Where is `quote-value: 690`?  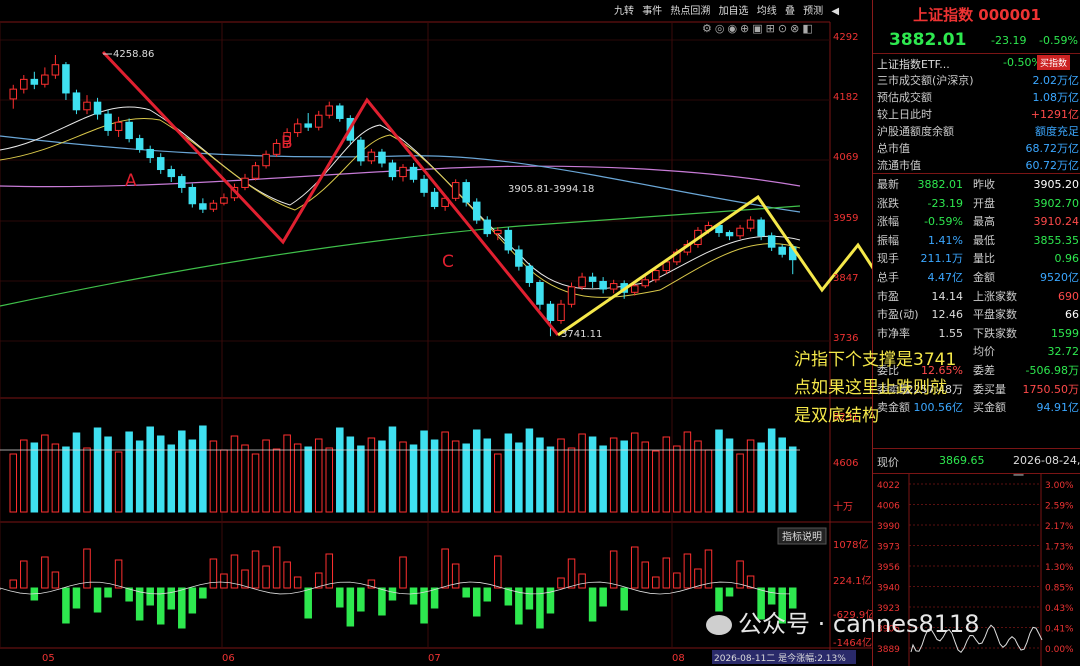
quote-value: 690 is located at coordinates (1068, 296).